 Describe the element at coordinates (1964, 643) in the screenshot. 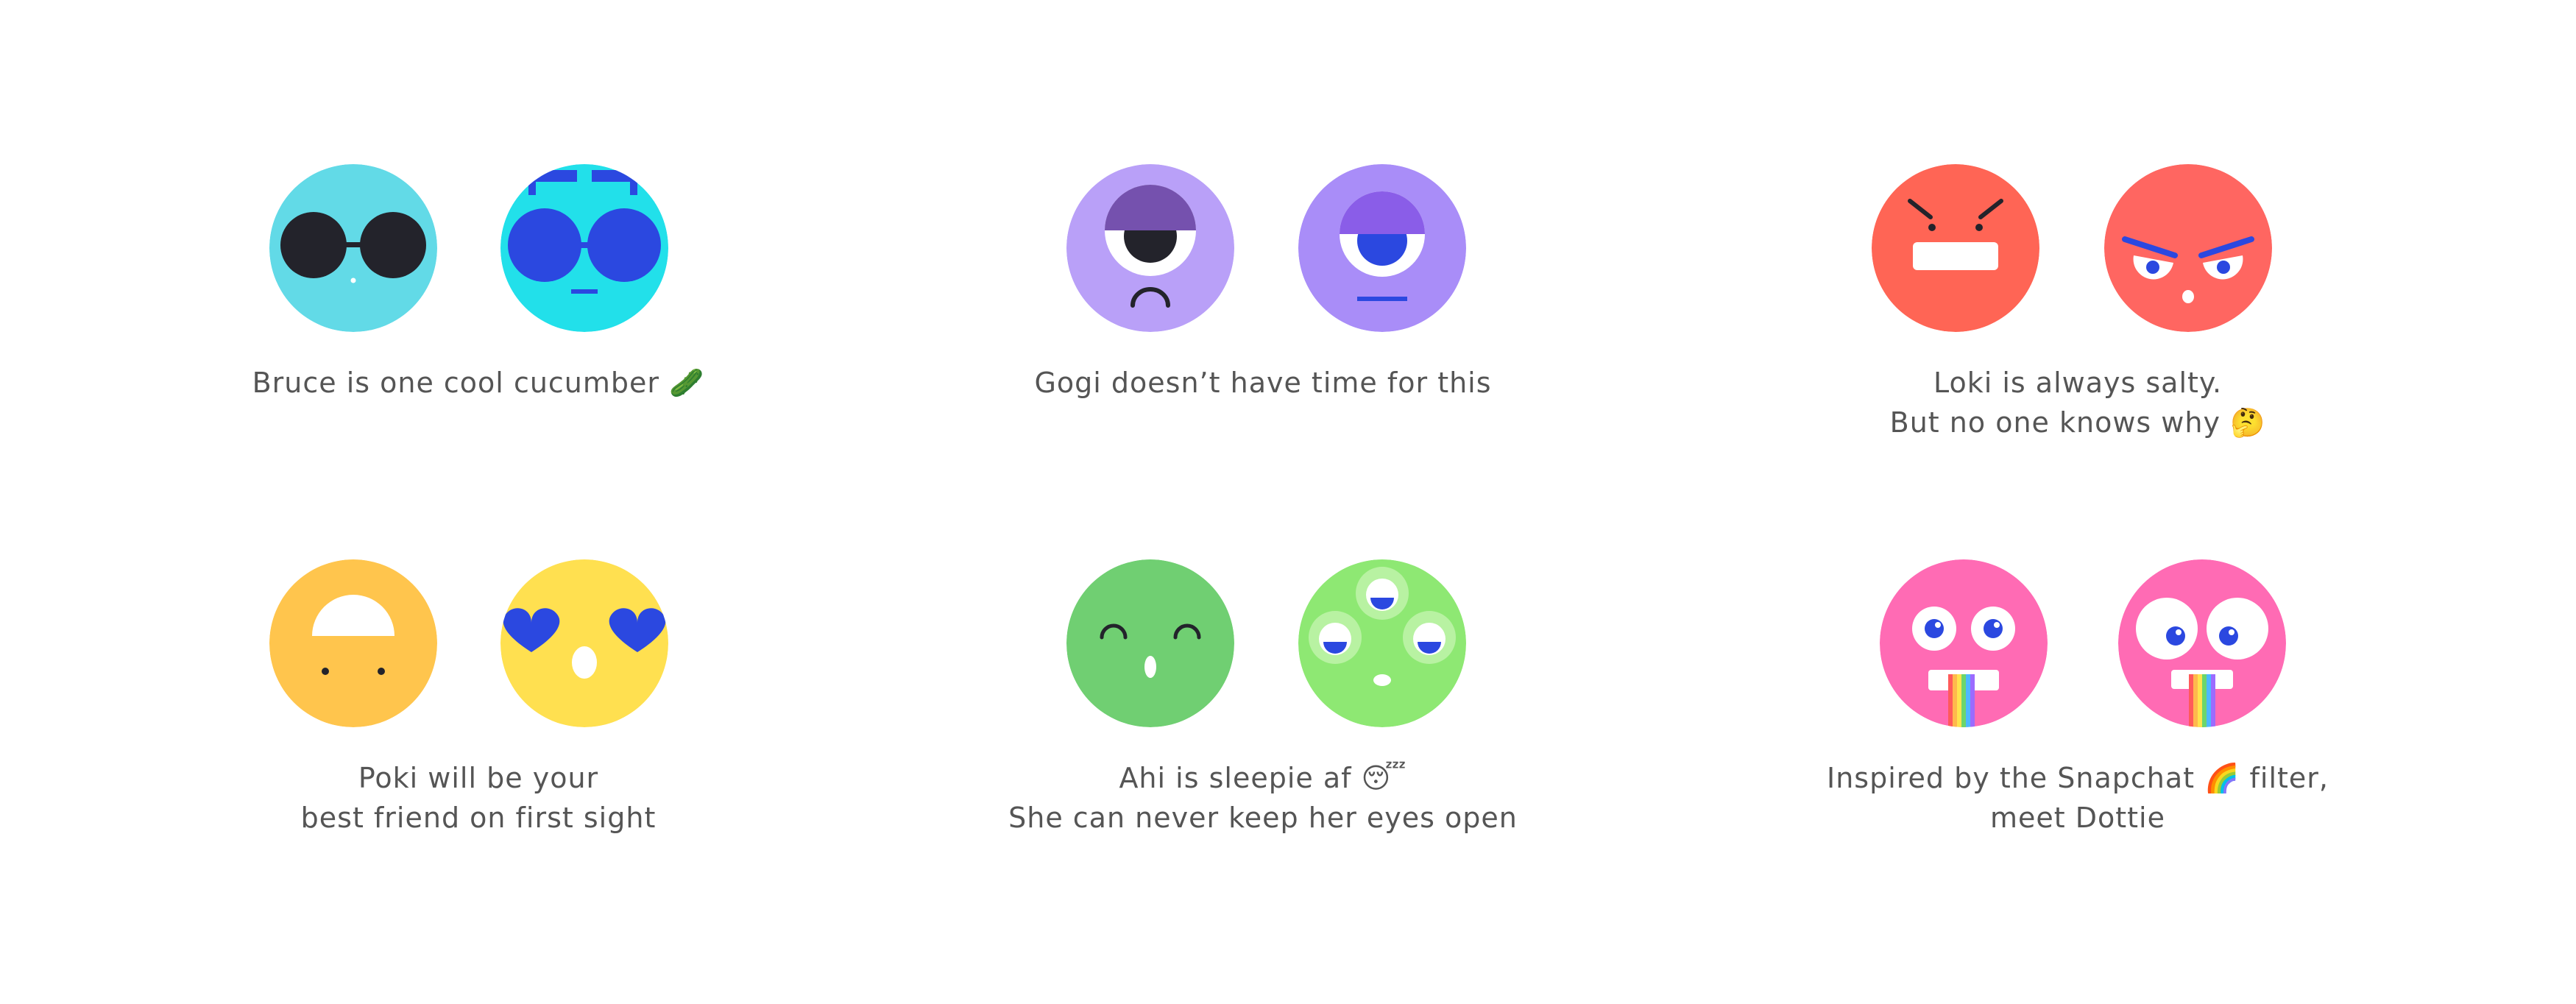

I see `dottie-face-default` at that location.